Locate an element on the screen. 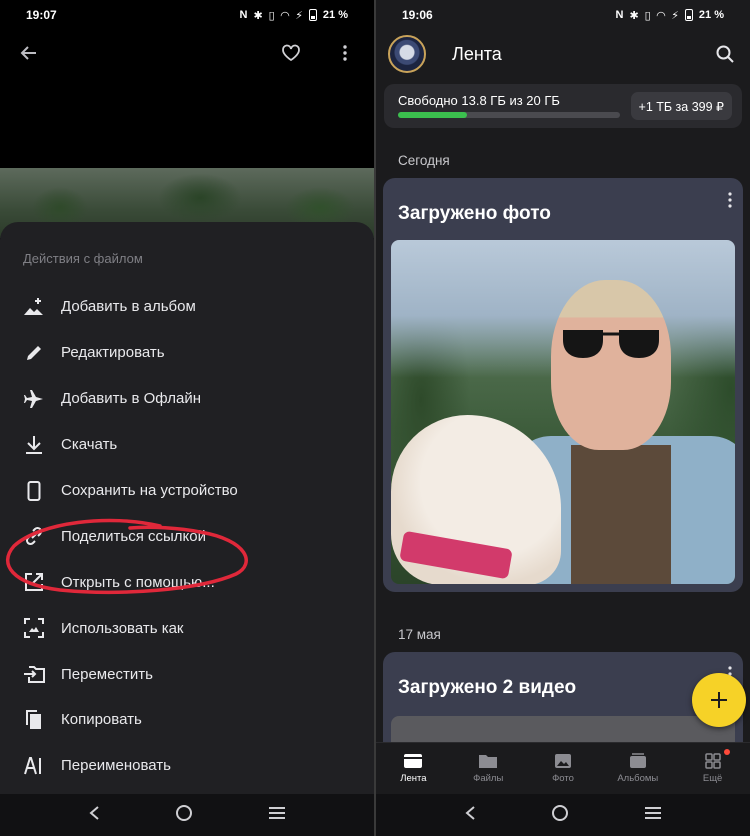  photo-person-face is located at coordinates (611, 365).